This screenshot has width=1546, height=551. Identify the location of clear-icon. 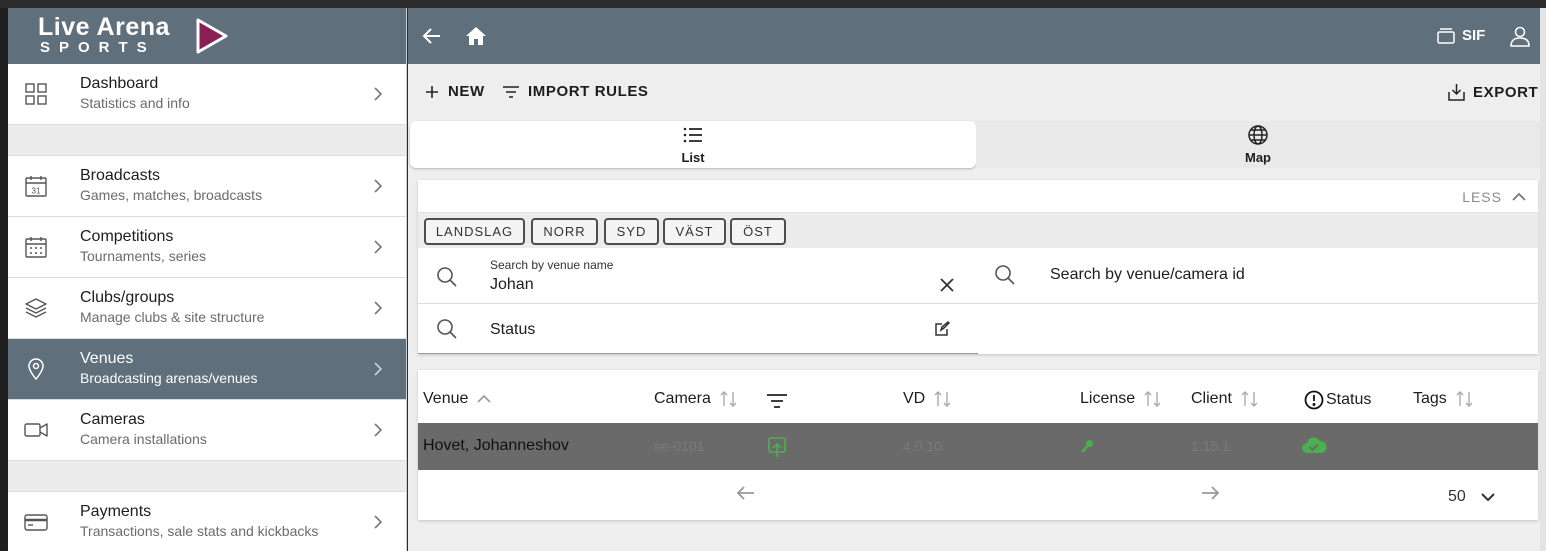
(947, 285).